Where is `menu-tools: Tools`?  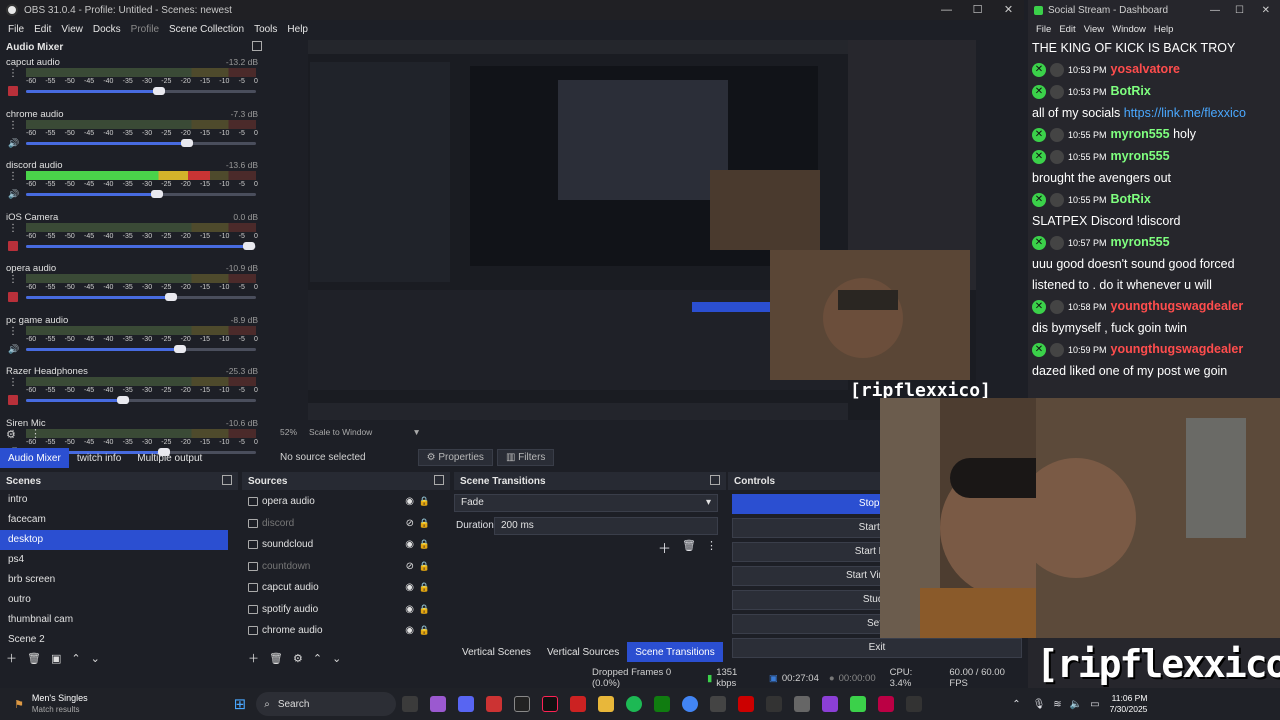
menu-tools: Tools is located at coordinates (265, 29).